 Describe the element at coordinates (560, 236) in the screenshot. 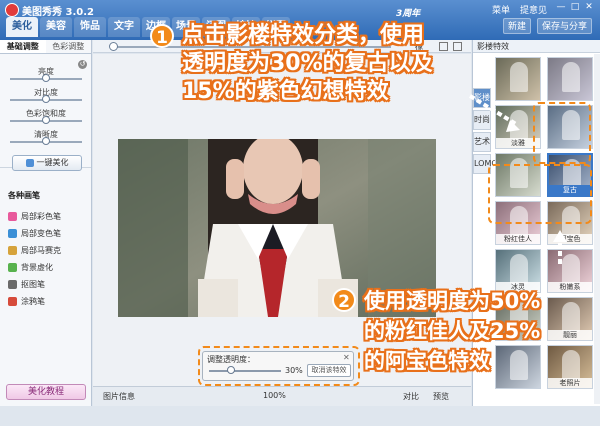

I see `arrow-head-icon` at that location.